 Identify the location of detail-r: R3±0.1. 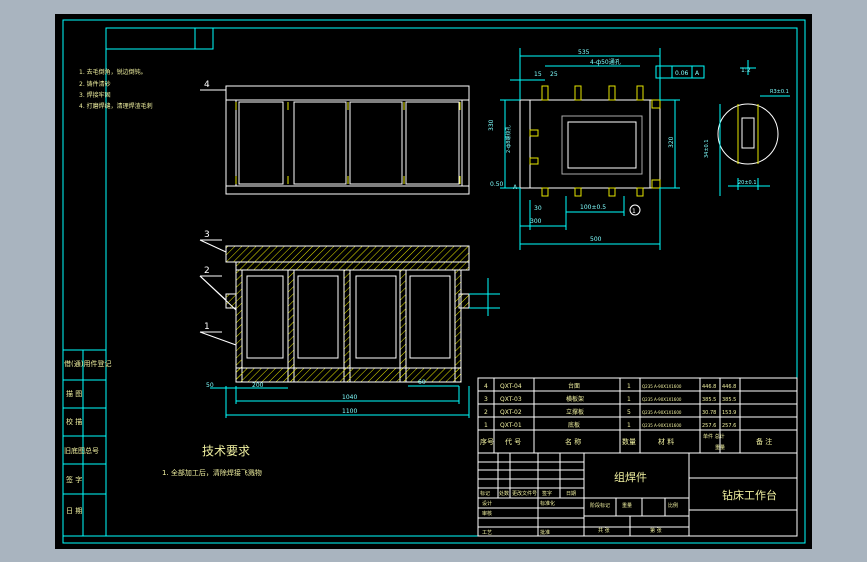
(779, 92).